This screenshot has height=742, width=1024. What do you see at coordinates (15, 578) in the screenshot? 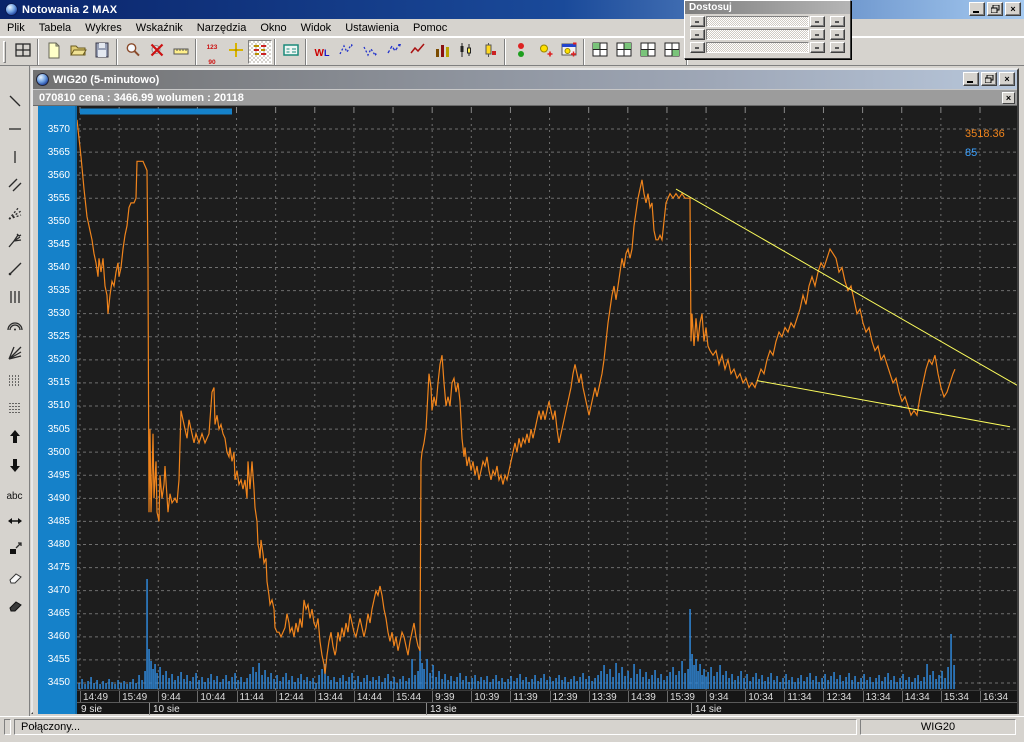
I see `eraser-tool-button` at bounding box center [15, 578].